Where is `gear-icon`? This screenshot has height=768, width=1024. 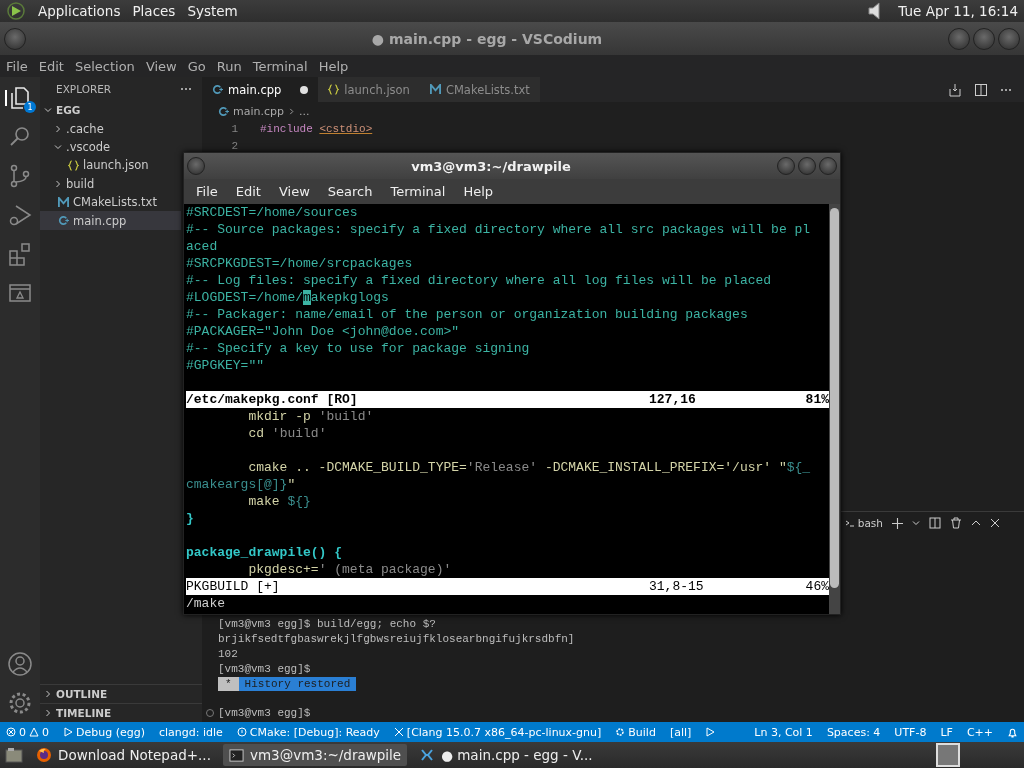 gear-icon is located at coordinates (620, 732).